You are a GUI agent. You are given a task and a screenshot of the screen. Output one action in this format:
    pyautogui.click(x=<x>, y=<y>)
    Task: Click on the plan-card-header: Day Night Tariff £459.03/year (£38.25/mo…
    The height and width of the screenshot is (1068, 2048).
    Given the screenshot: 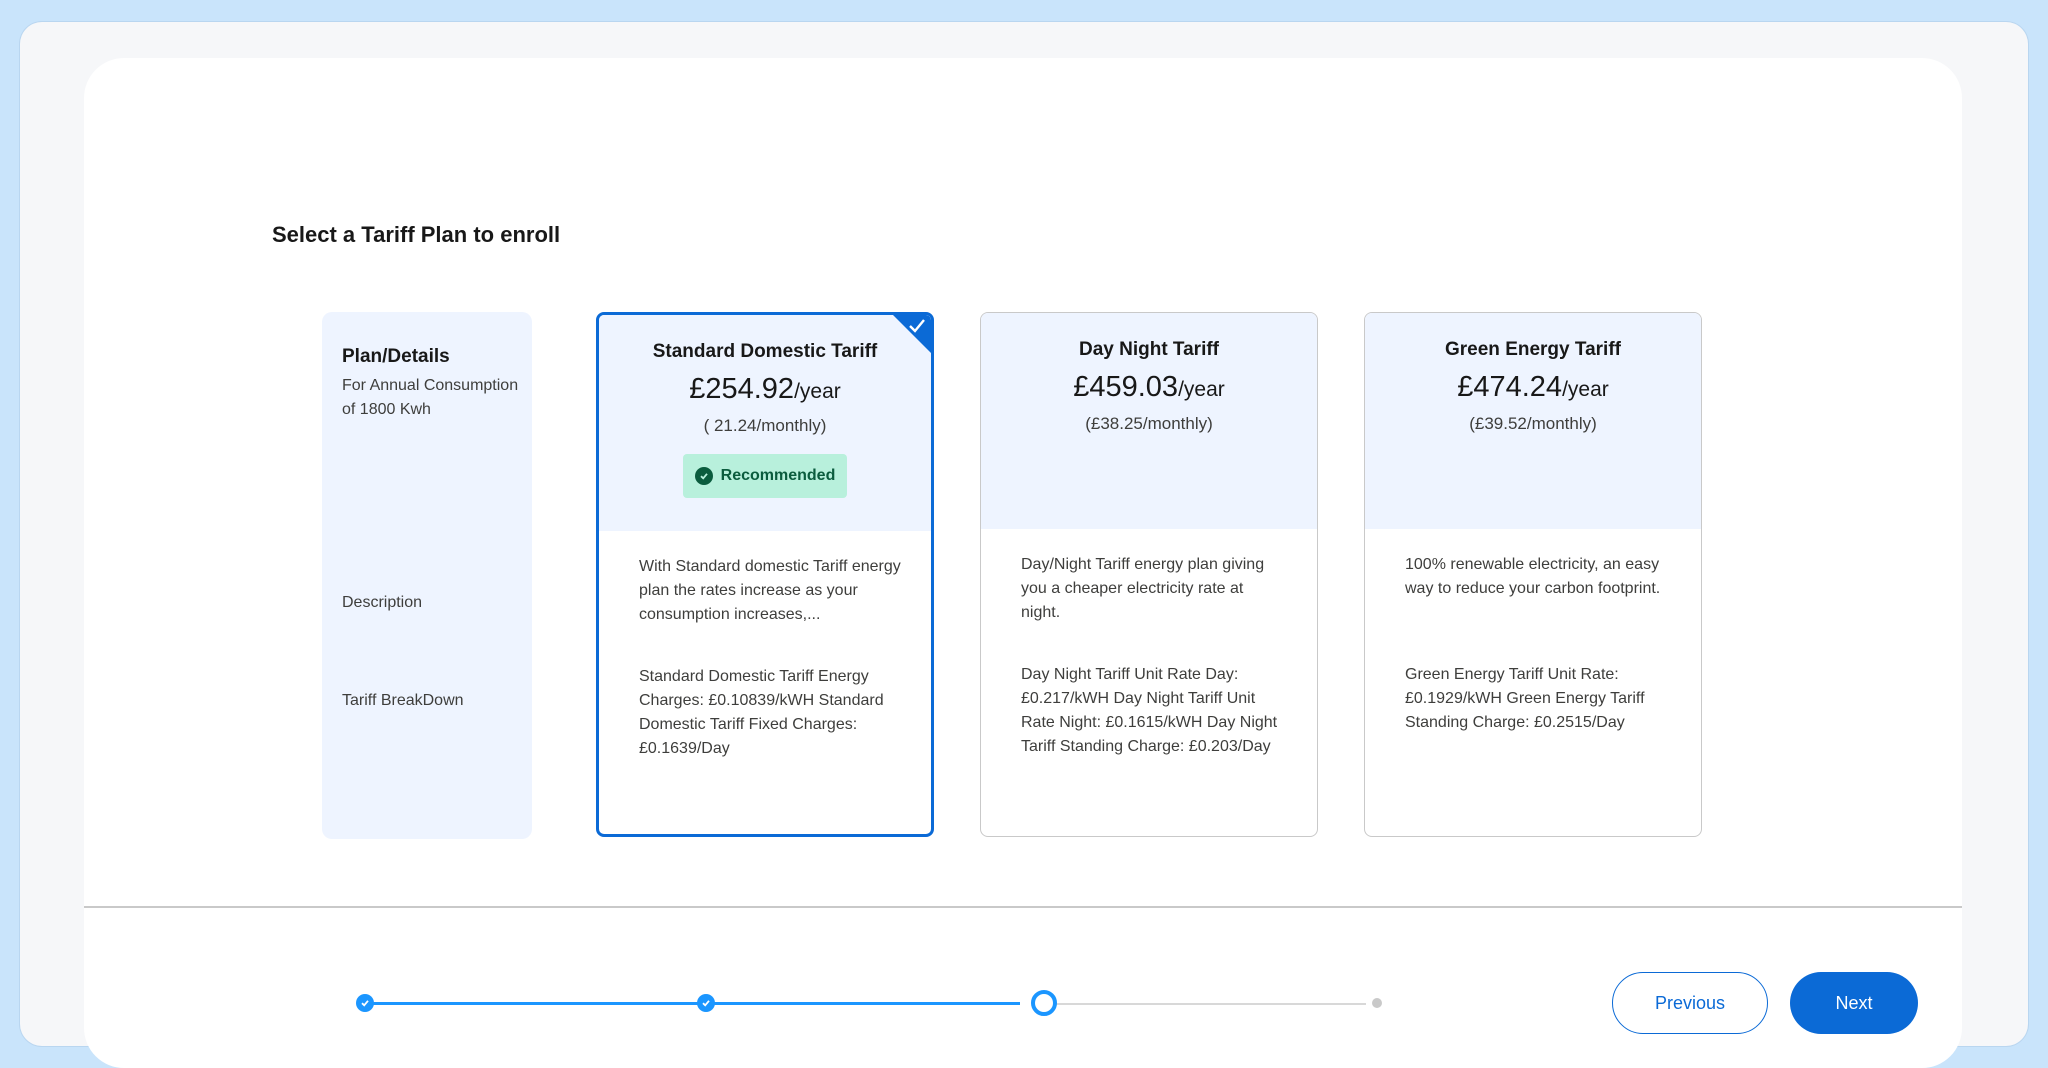 What is the action you would take?
    pyautogui.click(x=1149, y=421)
    